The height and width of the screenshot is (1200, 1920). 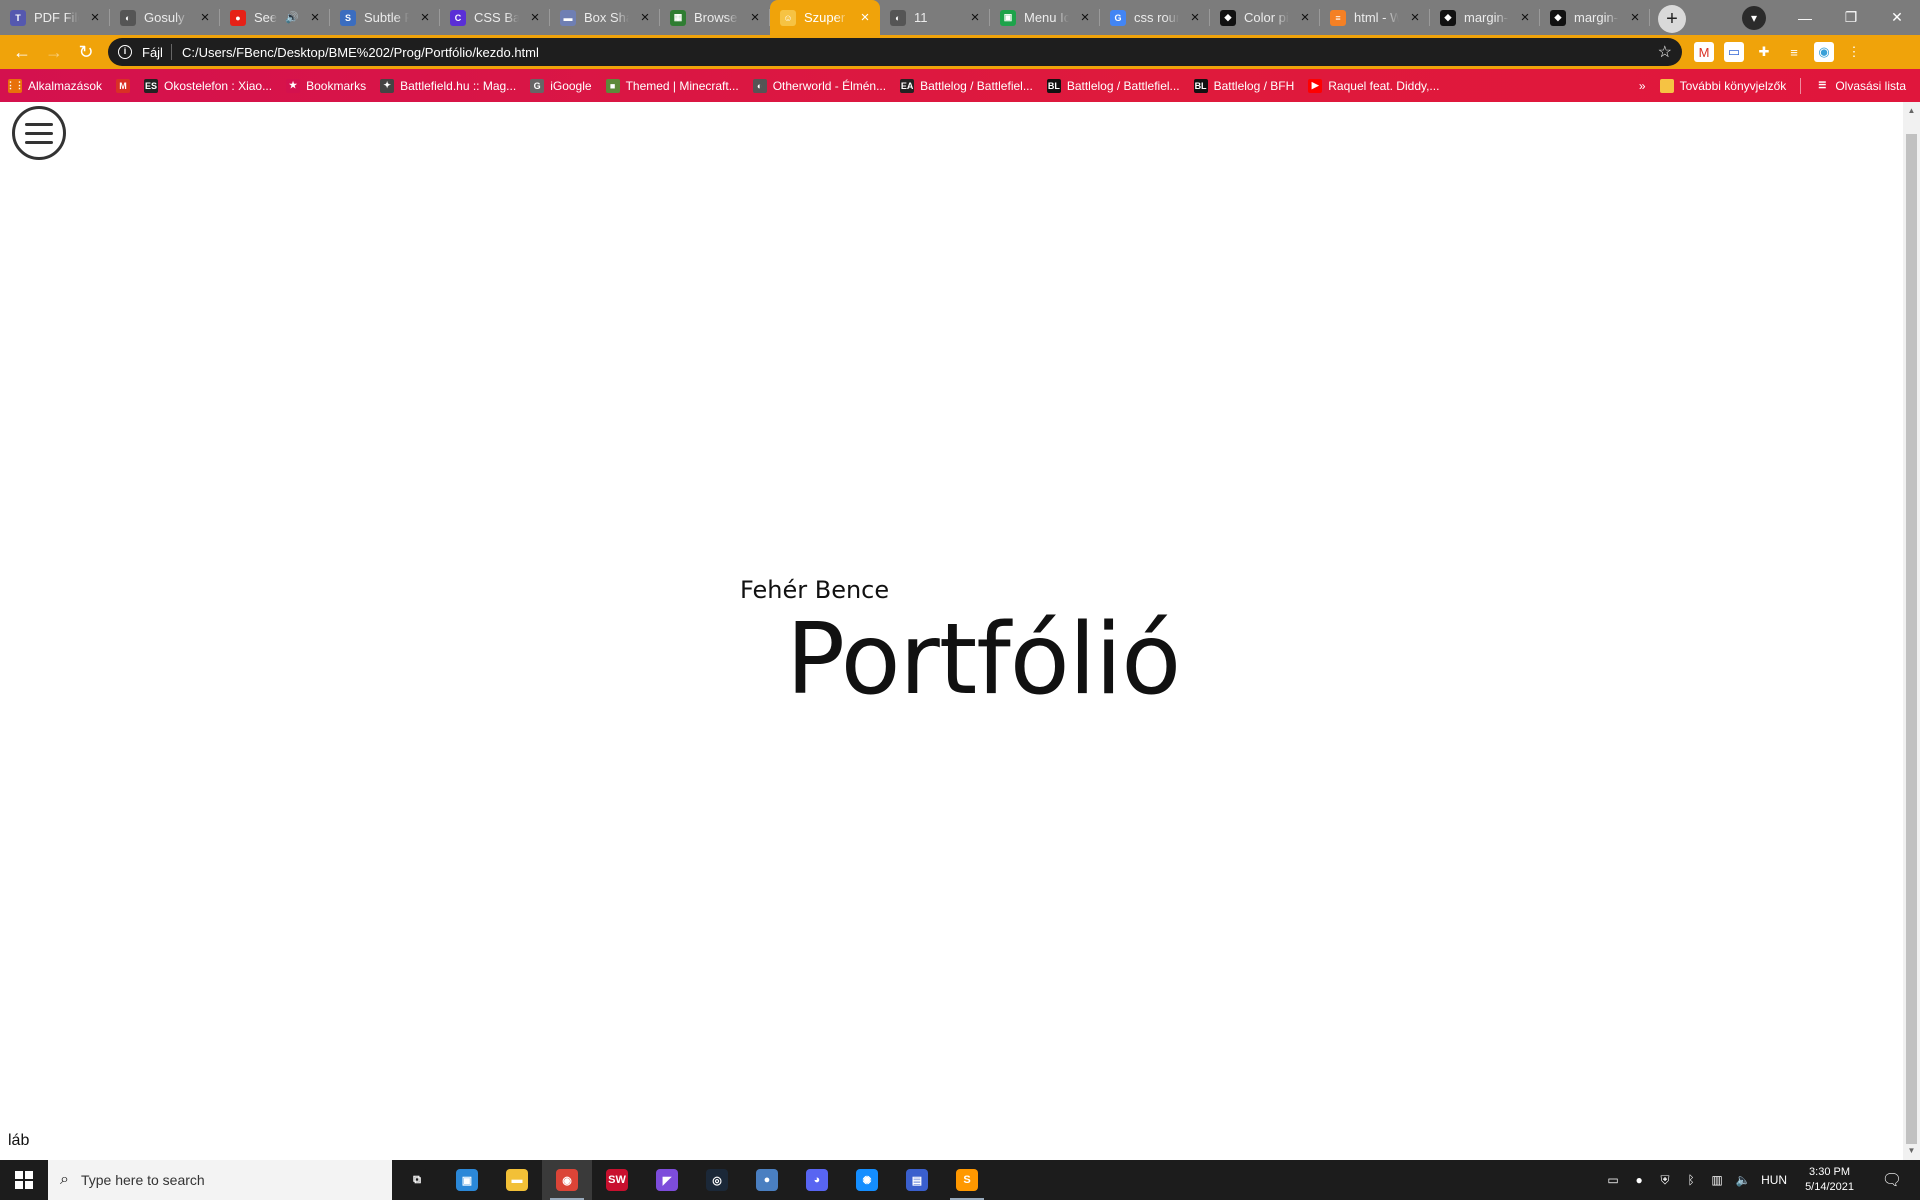 I want to click on scheme-label: Fájl, so click(x=152, y=52).